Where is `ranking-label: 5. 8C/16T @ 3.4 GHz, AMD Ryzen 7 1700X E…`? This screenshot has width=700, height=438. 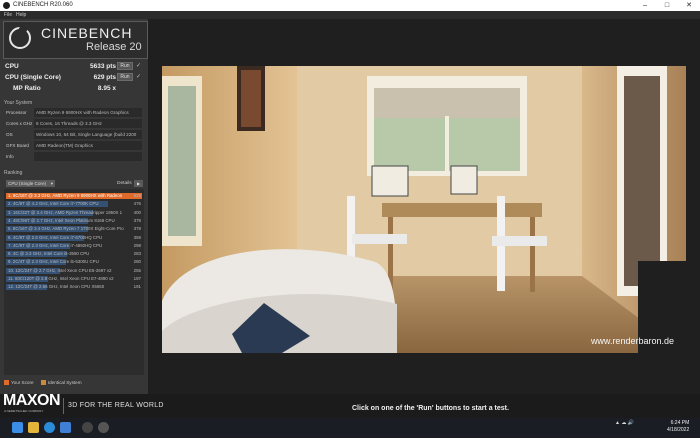 ranking-label: 5. 8C/16T @ 3.4 GHz, AMD Ryzen 7 1700X E… is located at coordinates (66, 229).